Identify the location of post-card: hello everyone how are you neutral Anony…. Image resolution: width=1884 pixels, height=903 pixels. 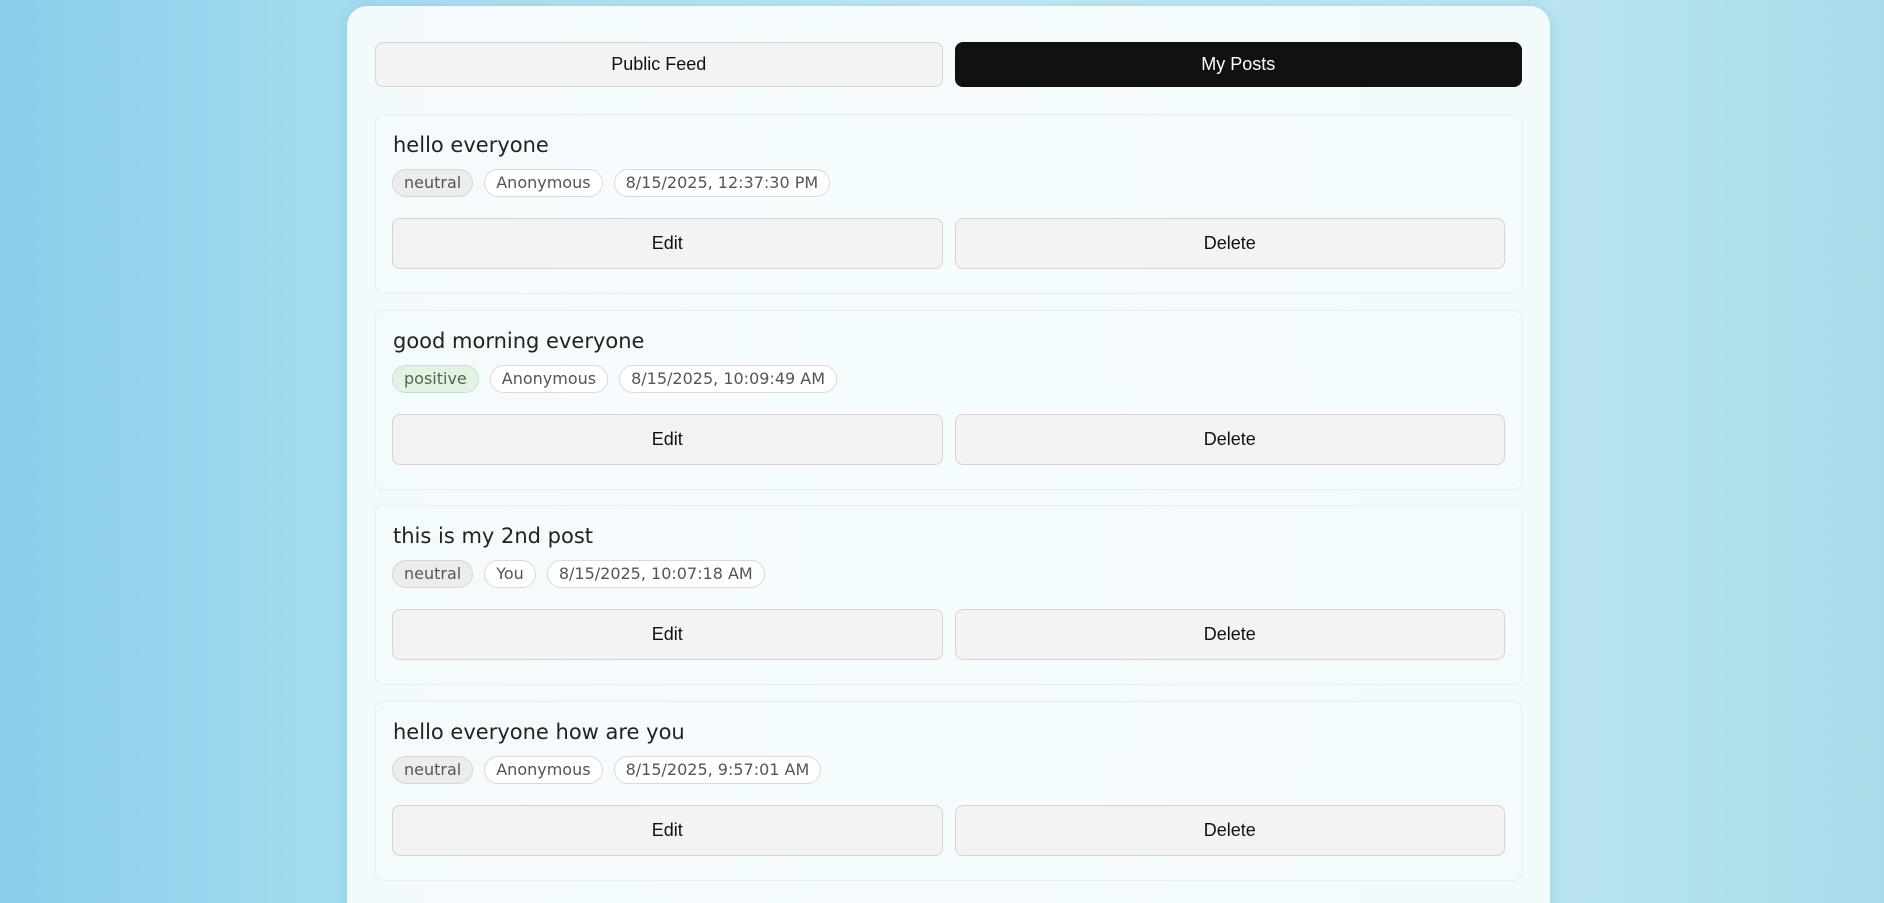
(948, 791).